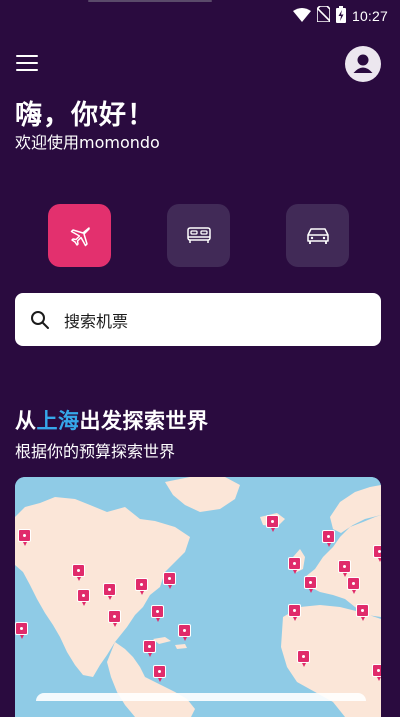 The height and width of the screenshot is (717, 400). I want to click on user-icon, so click(363, 63).